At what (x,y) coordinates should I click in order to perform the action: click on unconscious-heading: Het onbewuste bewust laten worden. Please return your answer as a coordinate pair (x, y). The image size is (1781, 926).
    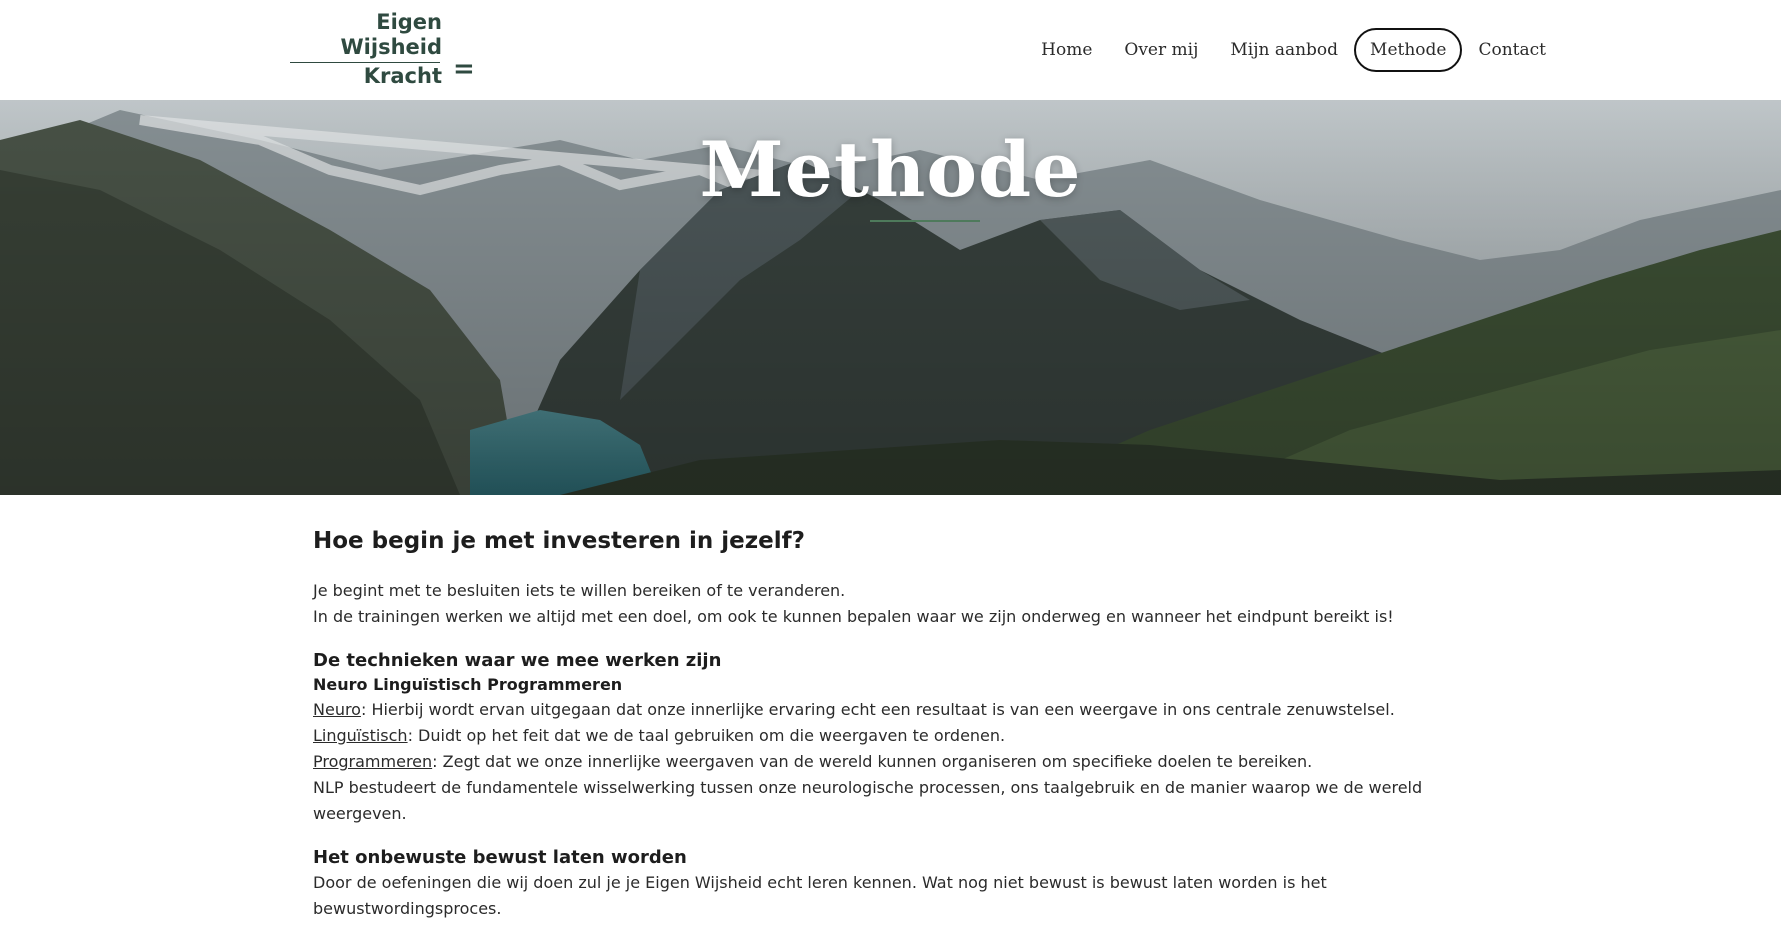
    Looking at the image, I should click on (500, 857).